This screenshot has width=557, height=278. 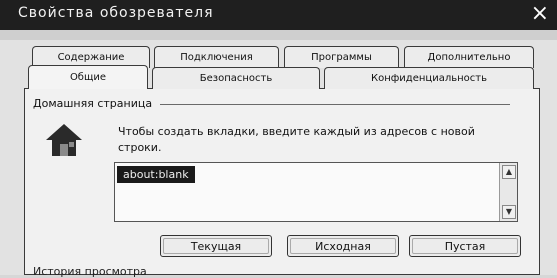 What do you see at coordinates (156, 174) in the screenshot?
I see `url-selected-text: about:blank` at bounding box center [156, 174].